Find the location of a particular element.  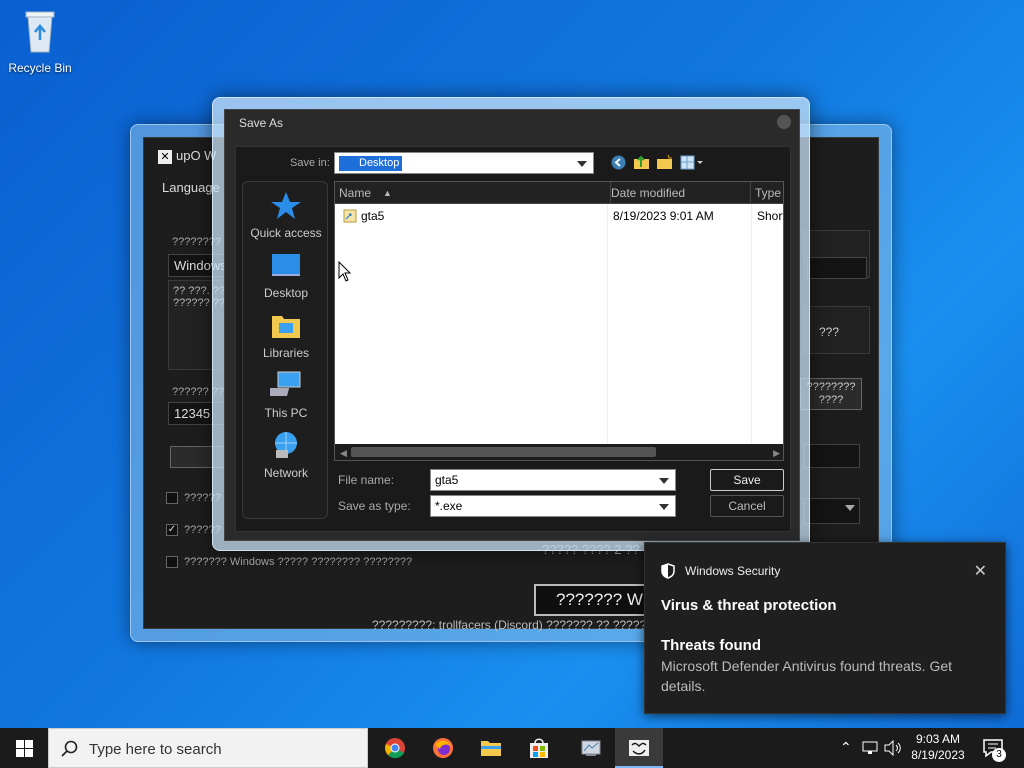

file-explorer-icon is located at coordinates (491, 748).